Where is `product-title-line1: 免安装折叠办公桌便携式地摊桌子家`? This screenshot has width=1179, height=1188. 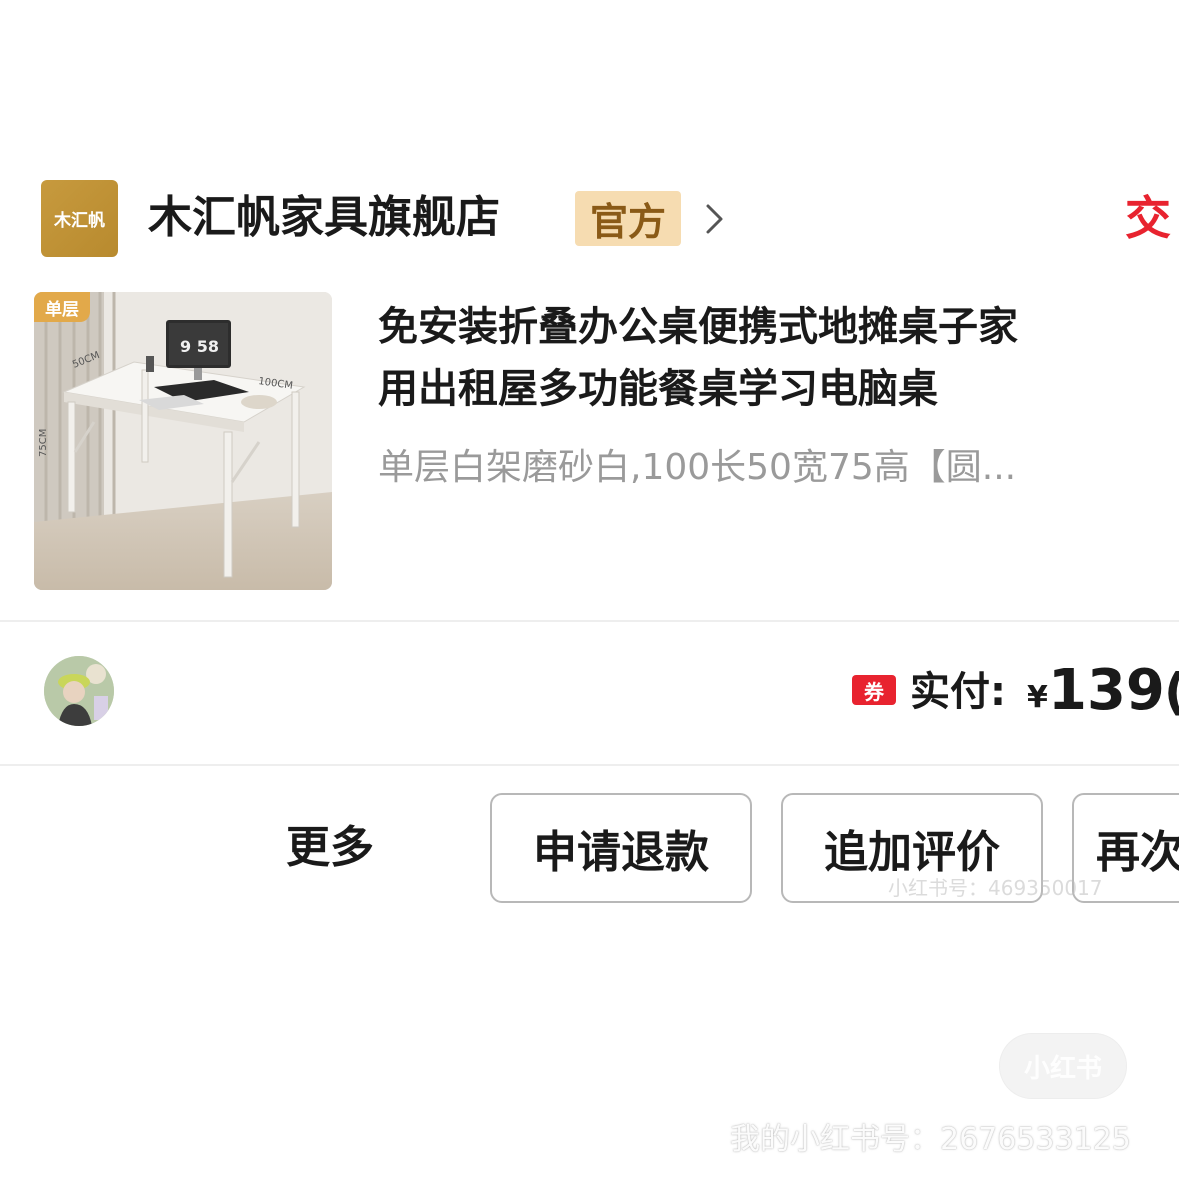
product-title-line1: 免安装折叠办公桌便携式地摊桌子家 is located at coordinates (698, 327).